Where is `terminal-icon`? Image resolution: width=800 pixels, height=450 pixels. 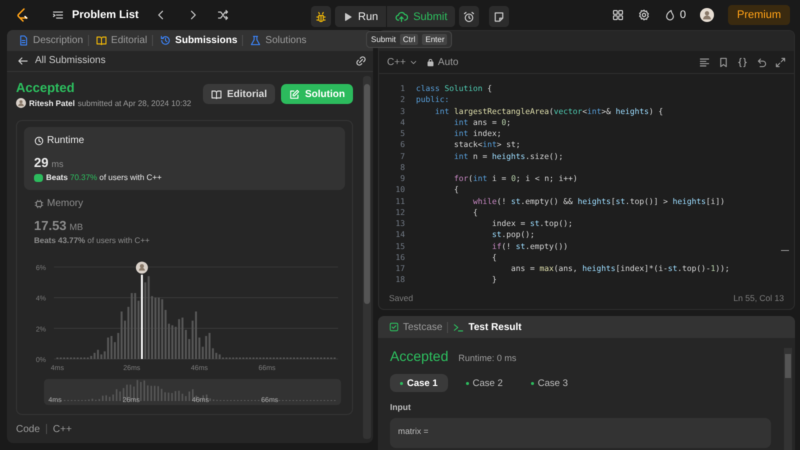 terminal-icon is located at coordinates (458, 327).